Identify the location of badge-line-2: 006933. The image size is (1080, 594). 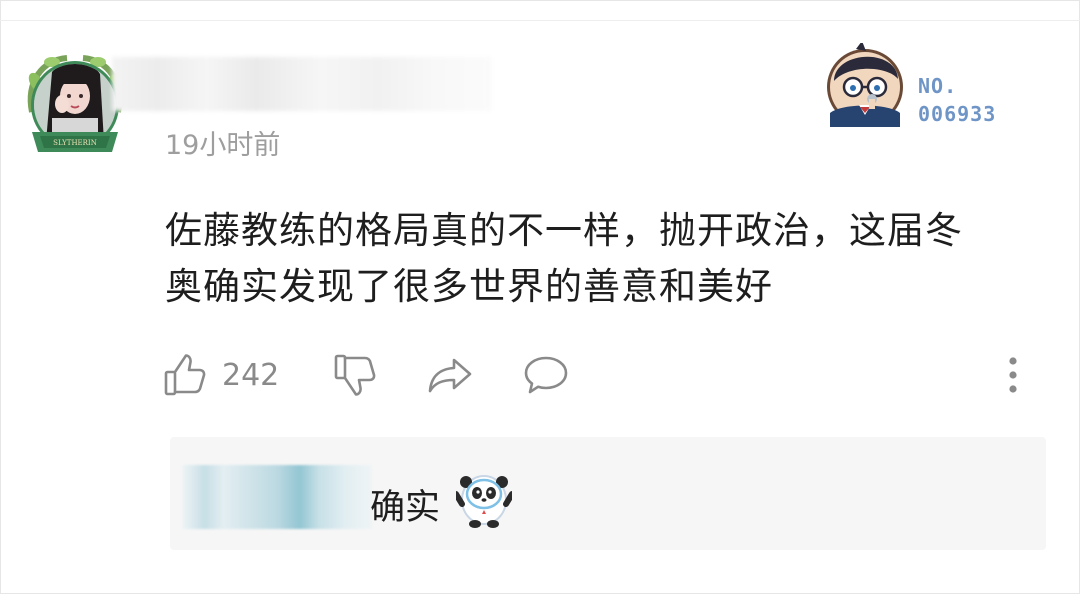
(957, 114).